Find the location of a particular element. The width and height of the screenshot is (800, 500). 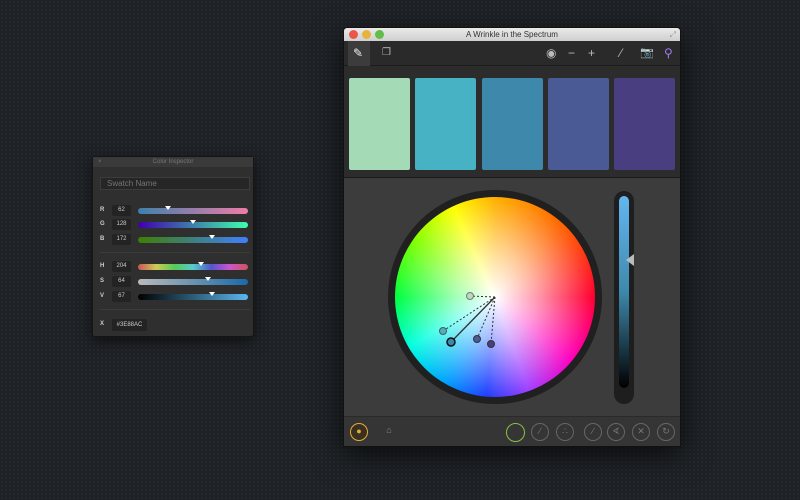

eye-icon: ◉ is located at coordinates (551, 53).